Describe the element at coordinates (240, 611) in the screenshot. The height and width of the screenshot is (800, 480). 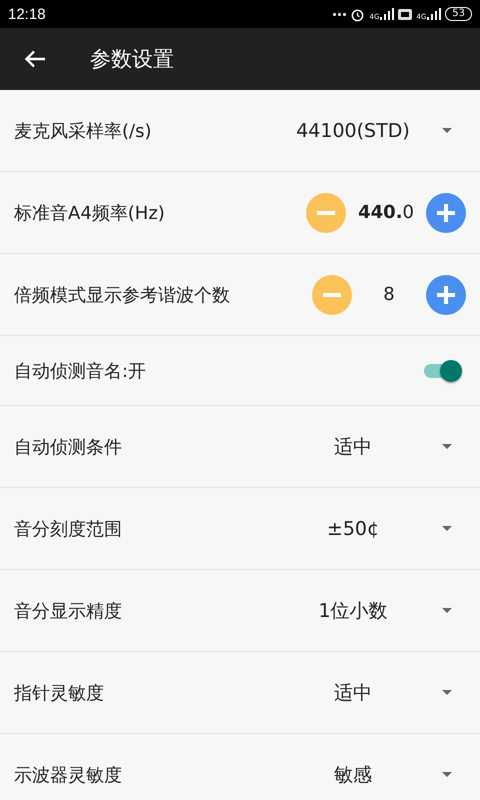
I see `setting-row: 音分显示精度 1位小数` at that location.